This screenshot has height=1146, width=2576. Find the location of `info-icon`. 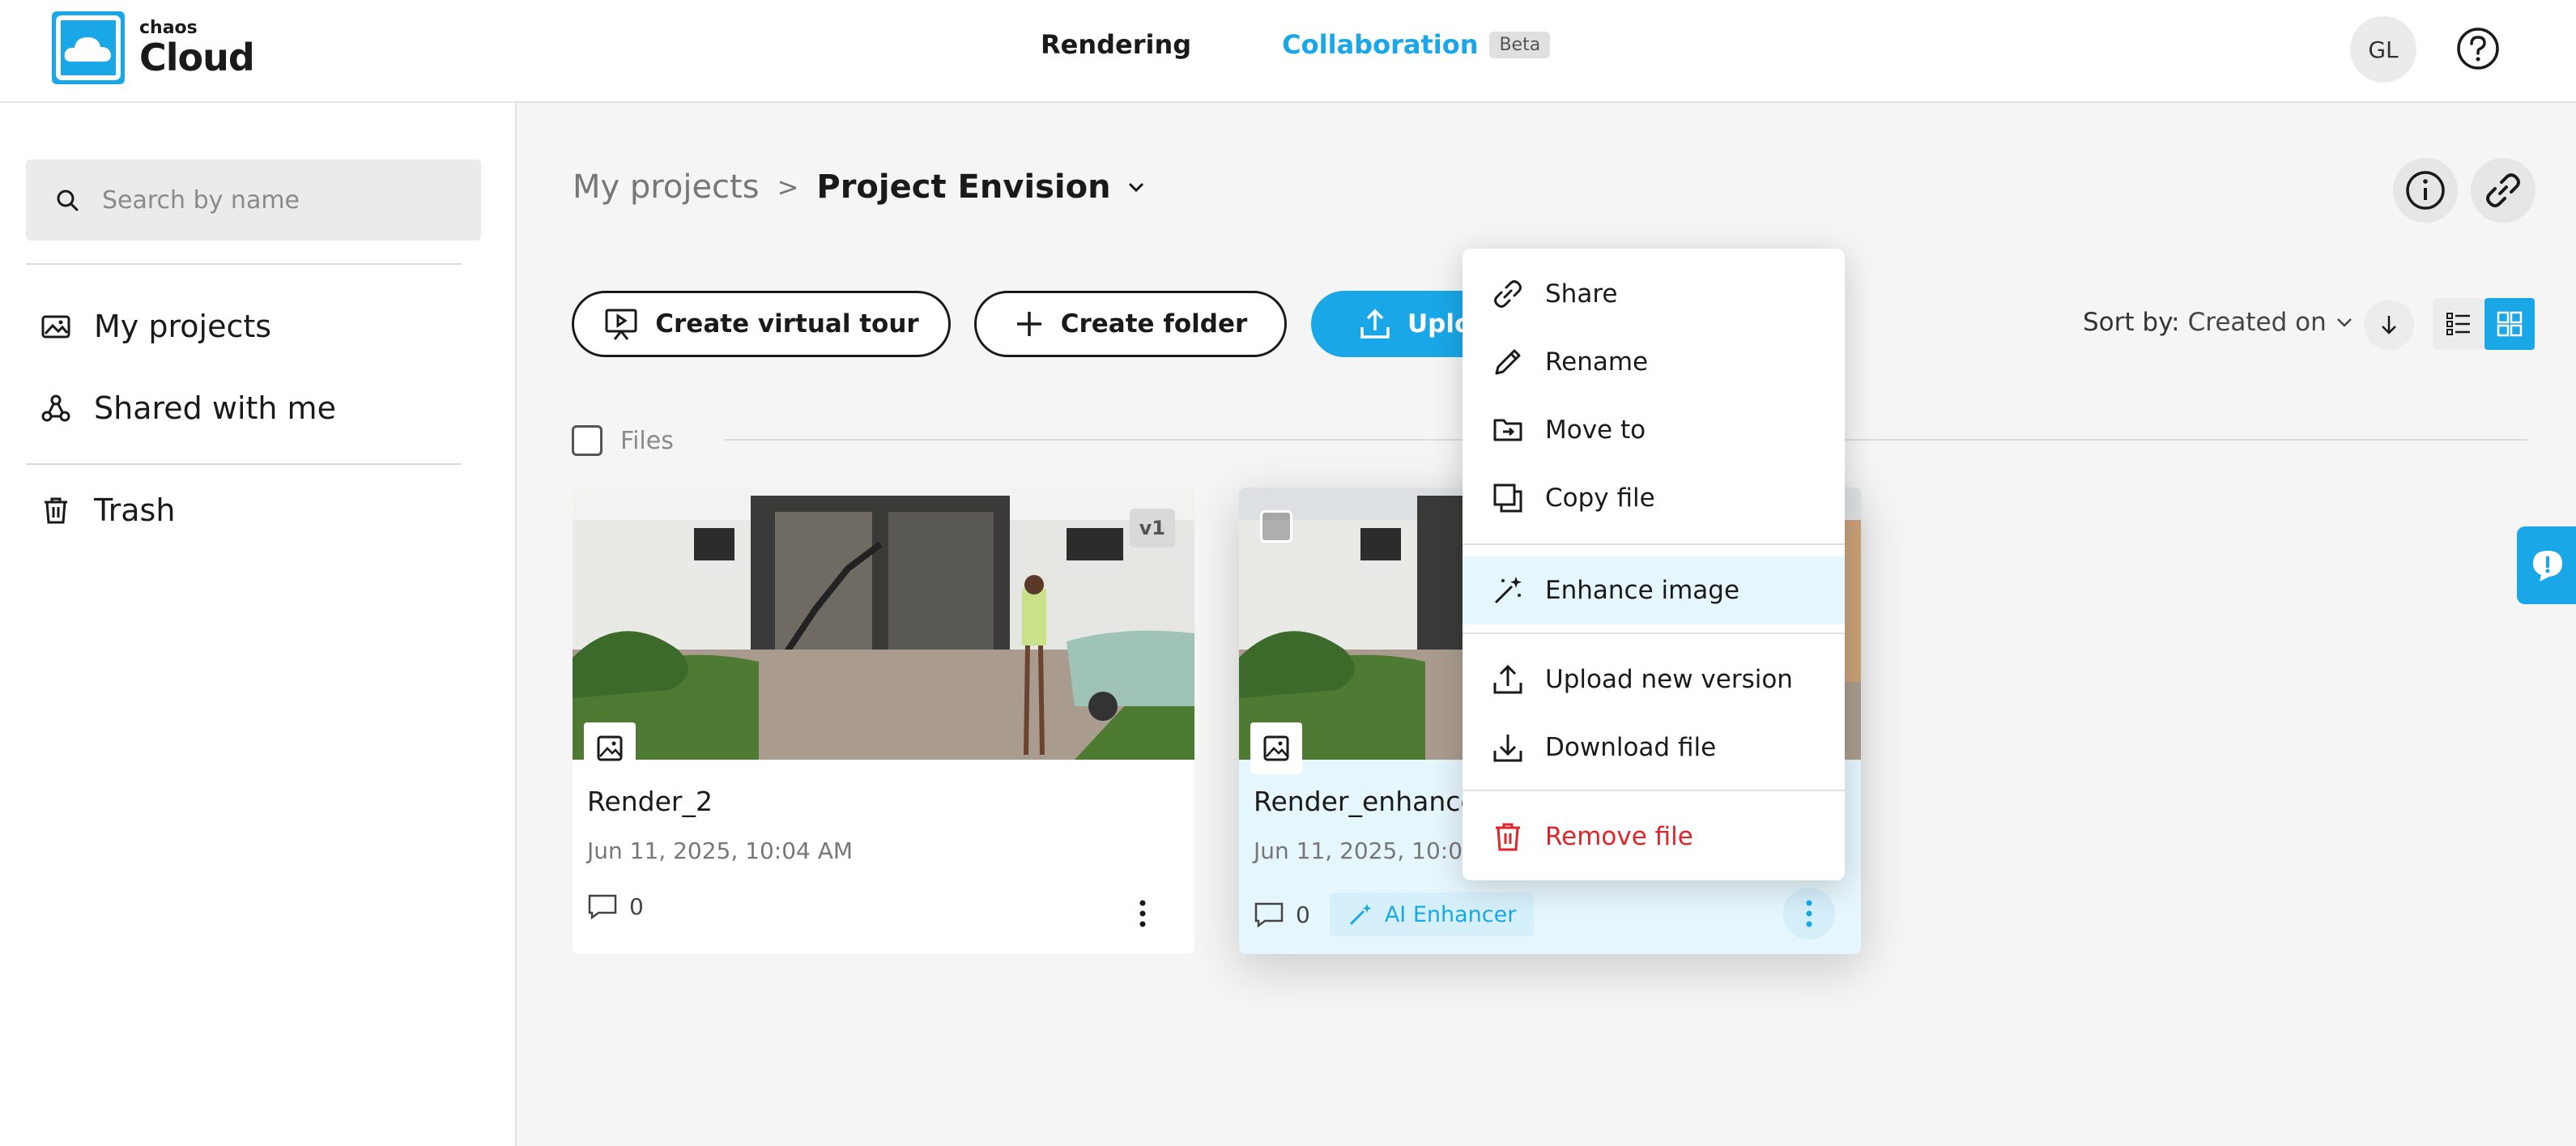

info-icon is located at coordinates (2425, 191).